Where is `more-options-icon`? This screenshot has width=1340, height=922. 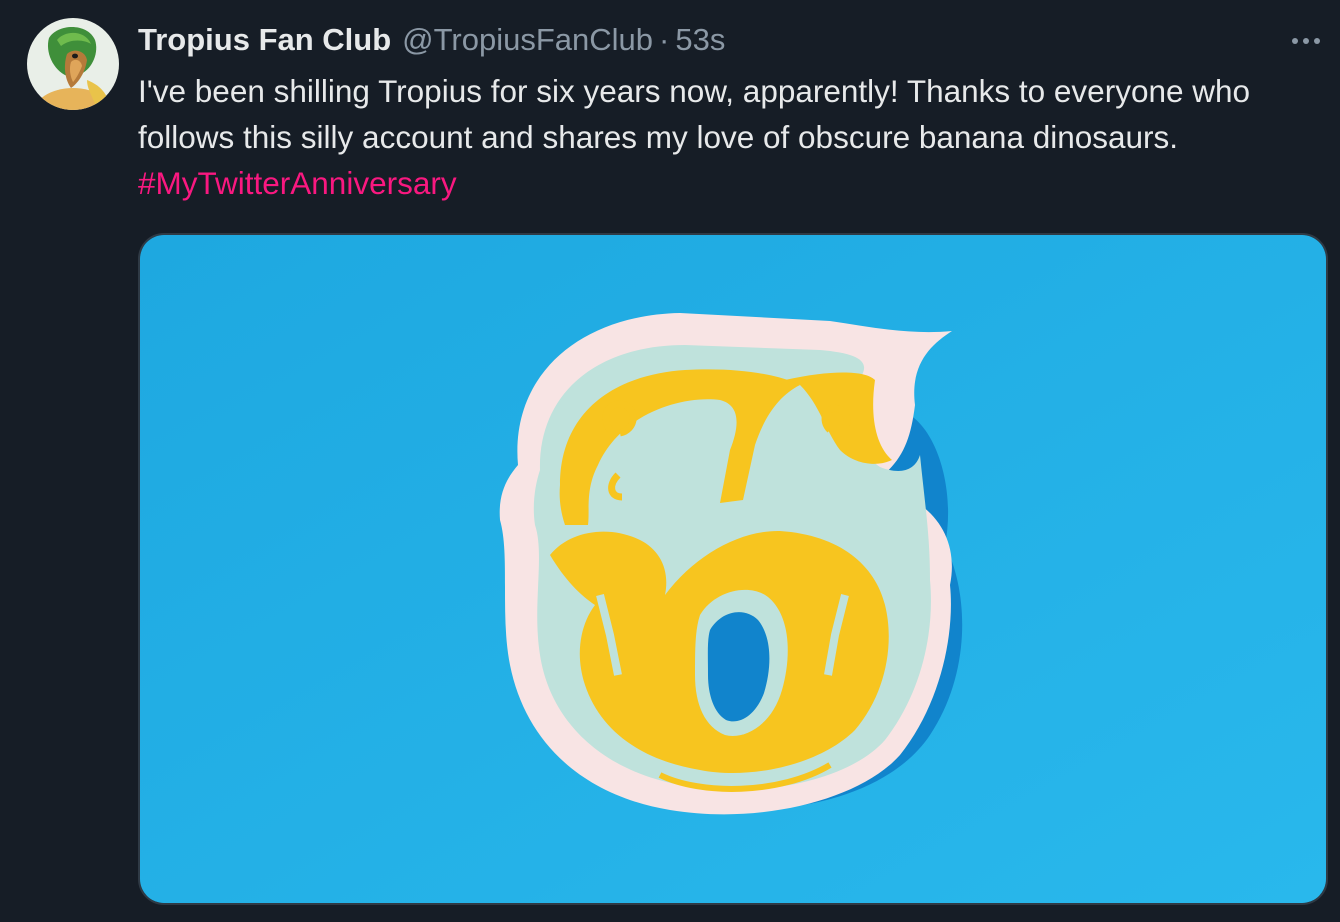
more-options-icon is located at coordinates (1295, 41).